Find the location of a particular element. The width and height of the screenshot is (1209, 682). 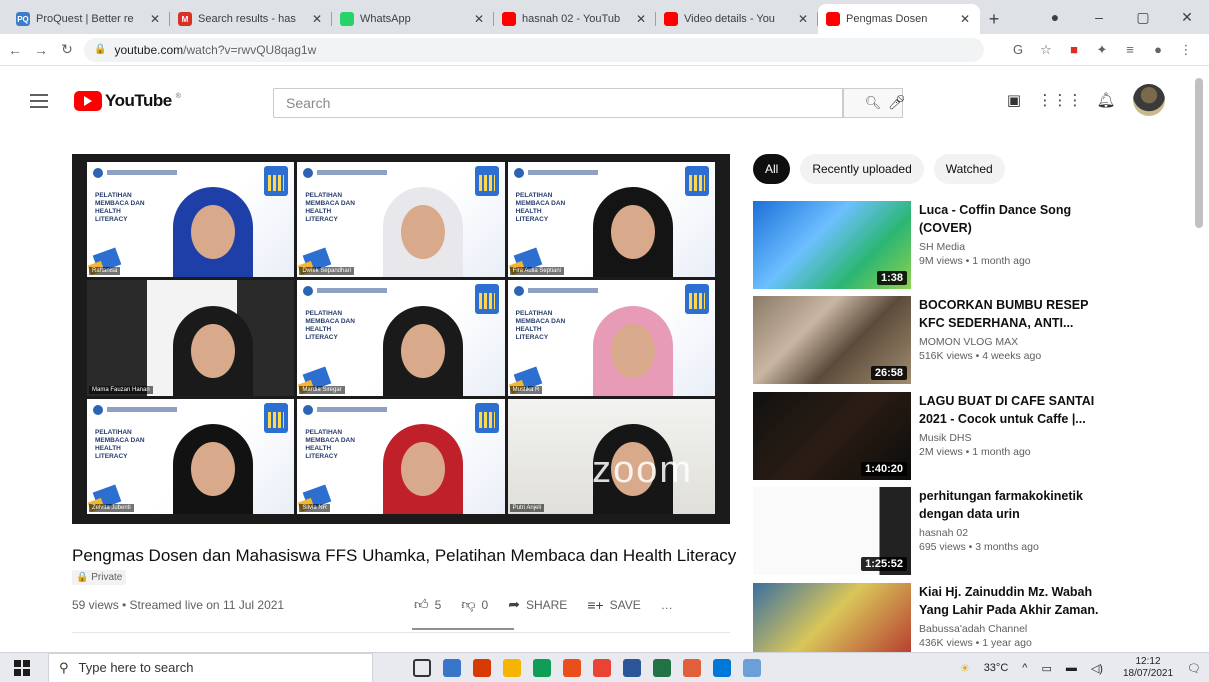

extension-red-icon: ■ is located at coordinates (1074, 49).